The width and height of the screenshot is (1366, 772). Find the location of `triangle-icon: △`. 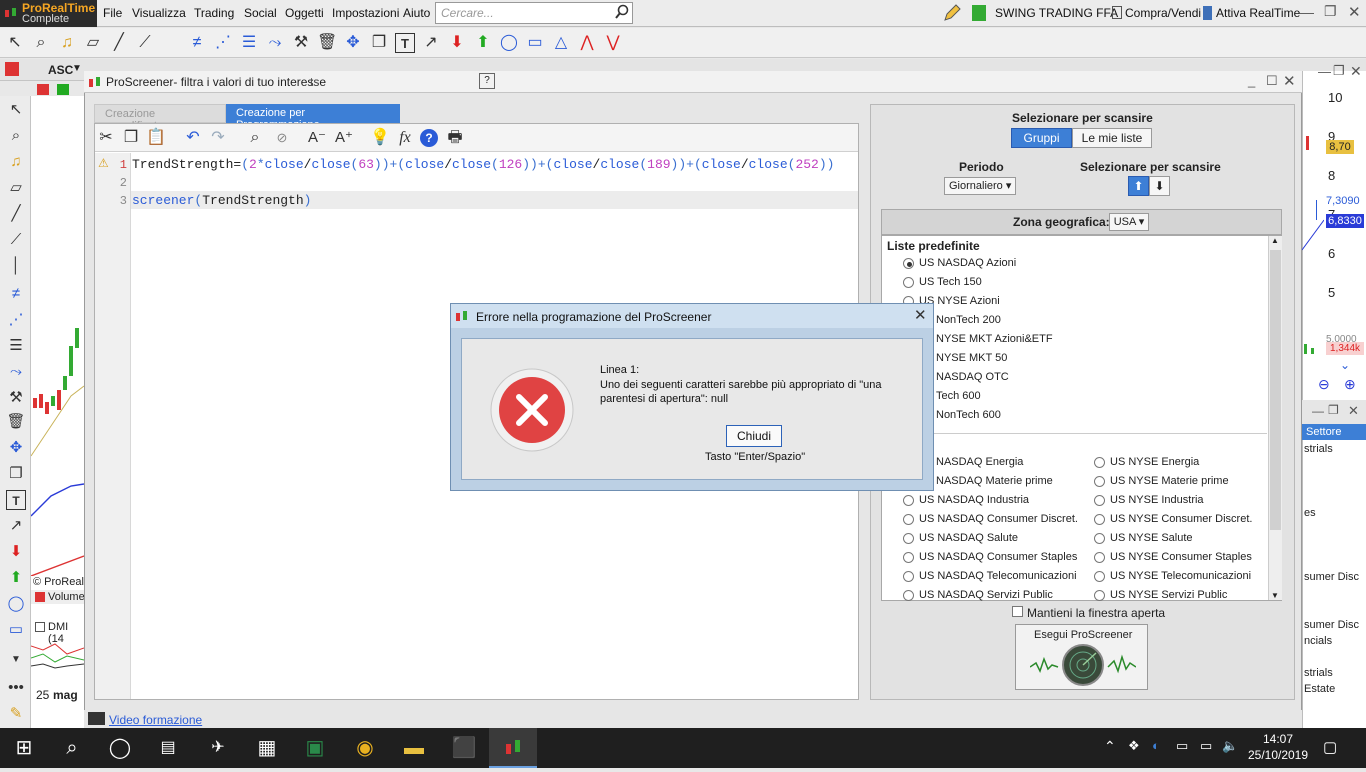

triangle-icon: △ is located at coordinates (561, 43).